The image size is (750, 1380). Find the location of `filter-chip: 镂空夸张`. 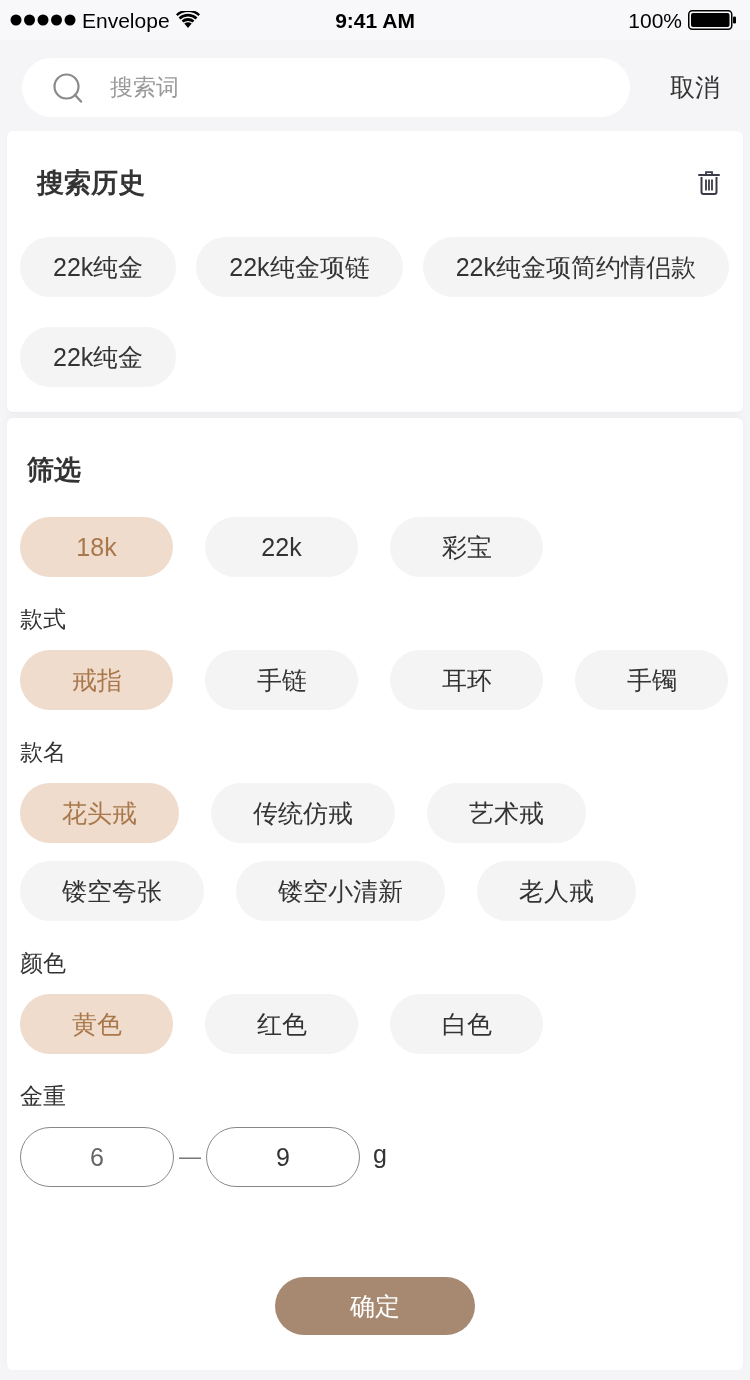

filter-chip: 镂空夸张 is located at coordinates (112, 891).